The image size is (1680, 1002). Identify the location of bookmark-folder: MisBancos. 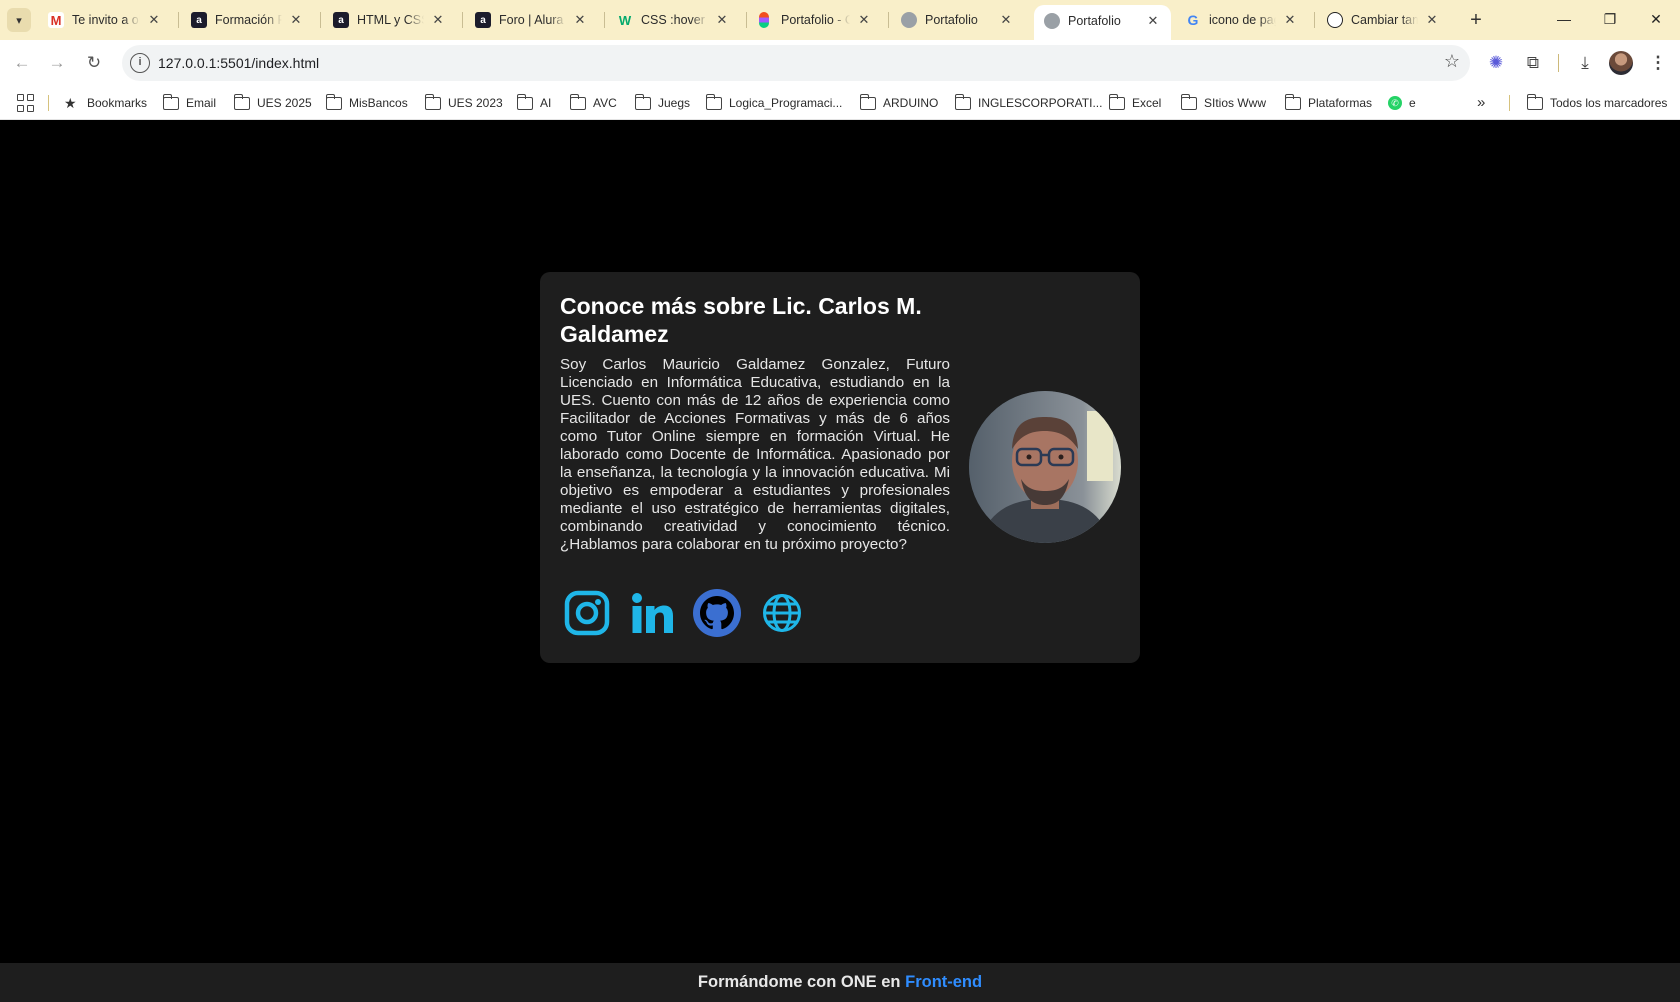
(366, 103).